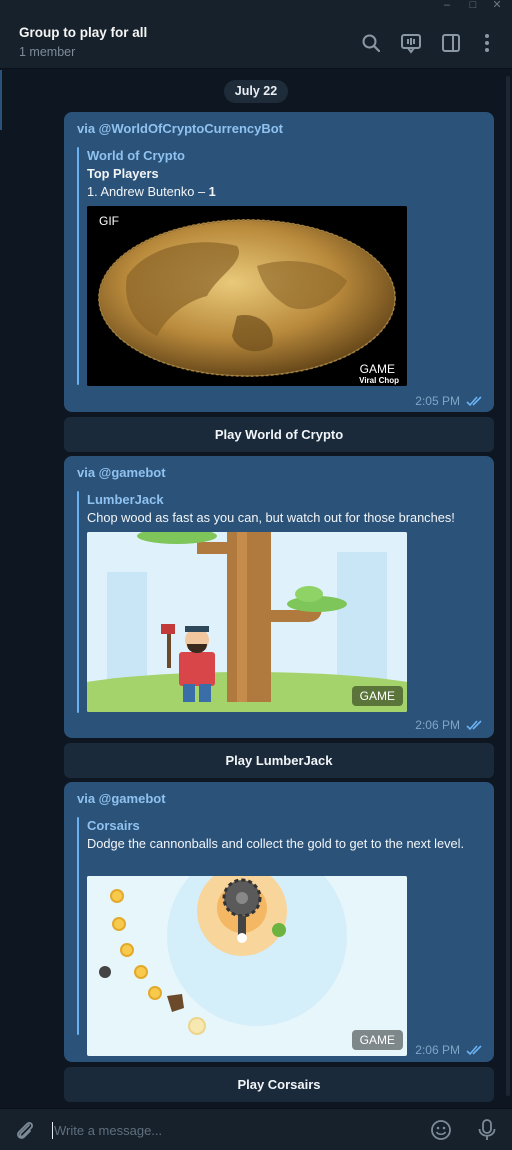 Image resolution: width=512 pixels, height=1150 pixels. What do you see at coordinates (234, 1130) in the screenshot?
I see `message-input` at bounding box center [234, 1130].